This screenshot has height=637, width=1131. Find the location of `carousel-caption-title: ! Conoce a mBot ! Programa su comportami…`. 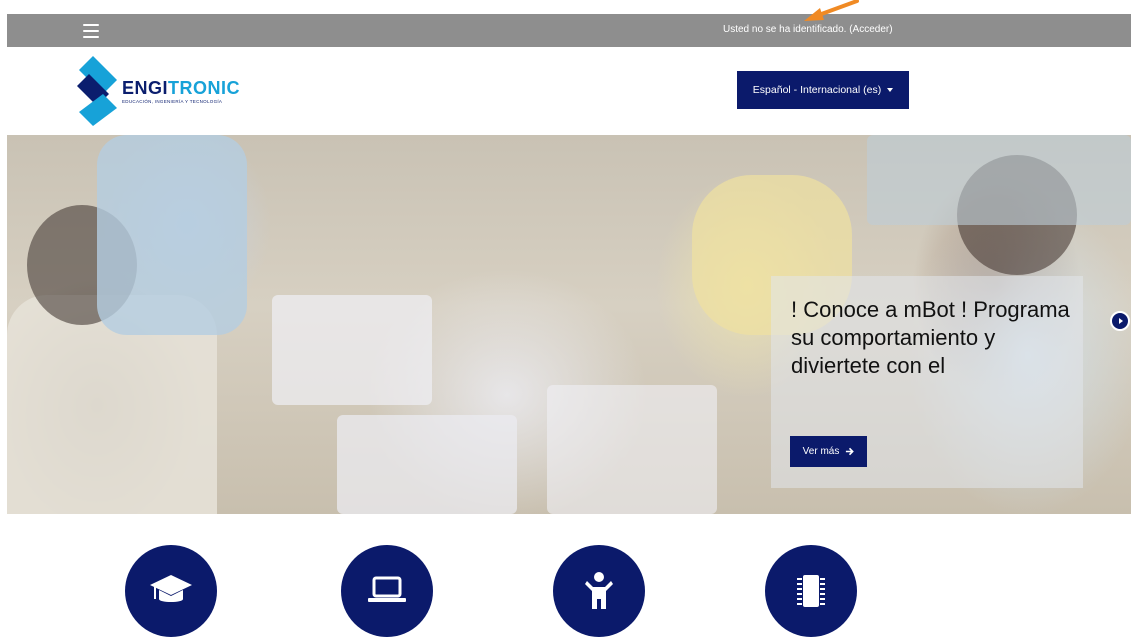

carousel-caption-title: ! Conoce a mBot ! Programa su comportami… is located at coordinates (930, 337).